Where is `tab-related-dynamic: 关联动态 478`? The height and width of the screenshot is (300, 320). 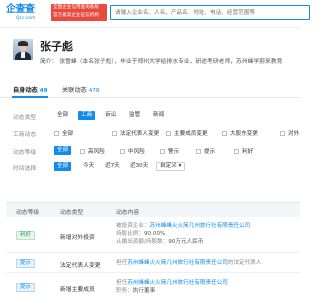
tab-related-dynamic: 关联动态 478 is located at coordinates (80, 89).